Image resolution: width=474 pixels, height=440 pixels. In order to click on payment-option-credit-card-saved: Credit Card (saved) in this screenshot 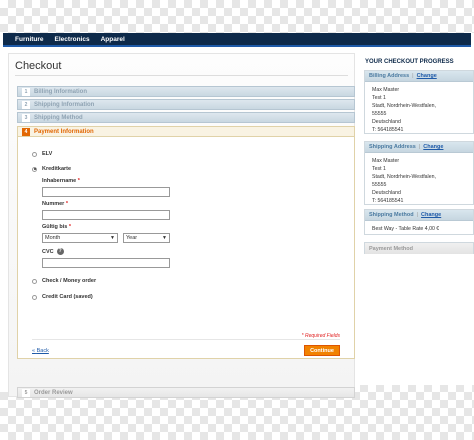, I will do `click(62, 297)`.